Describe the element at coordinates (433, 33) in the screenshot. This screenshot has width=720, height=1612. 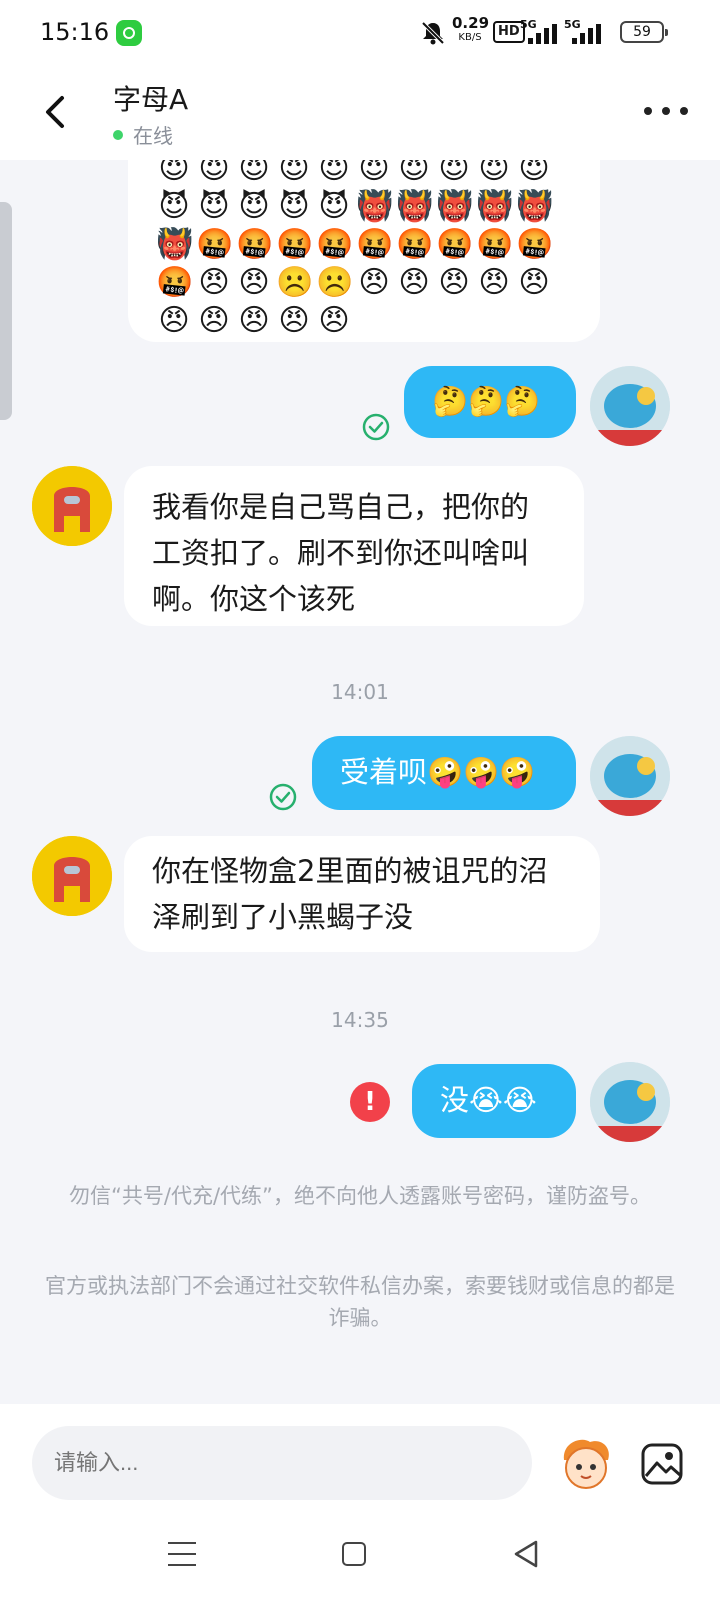
I see `mute-icon` at that location.